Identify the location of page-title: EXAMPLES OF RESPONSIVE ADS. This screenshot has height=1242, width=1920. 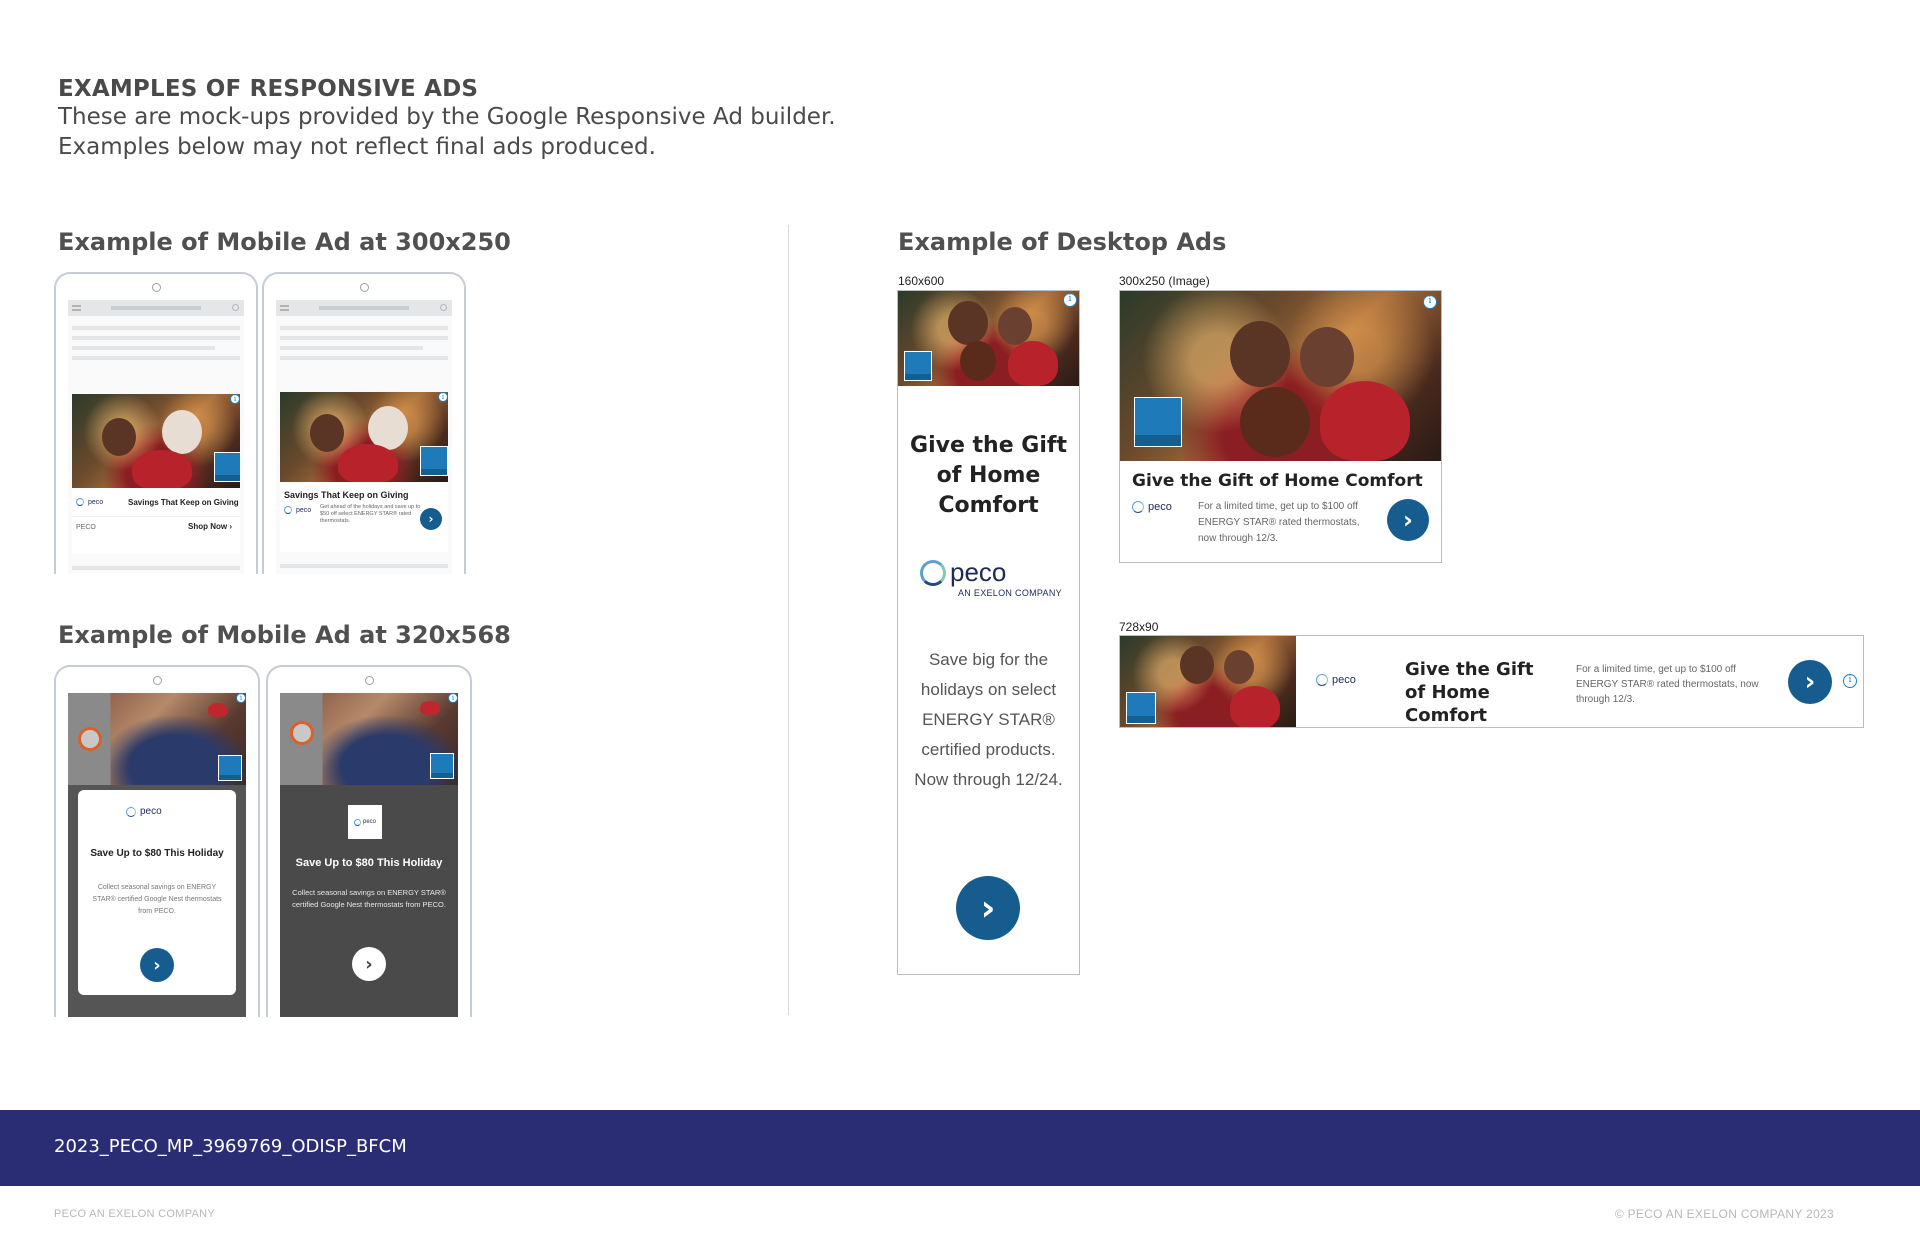
(268, 89).